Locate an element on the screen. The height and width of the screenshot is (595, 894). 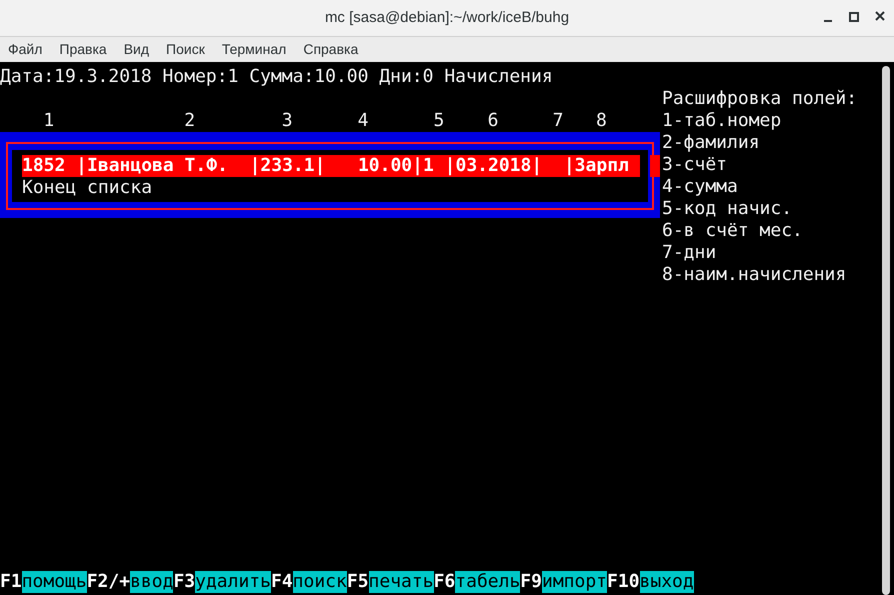
menu-item: Терминал is located at coordinates (254, 49).